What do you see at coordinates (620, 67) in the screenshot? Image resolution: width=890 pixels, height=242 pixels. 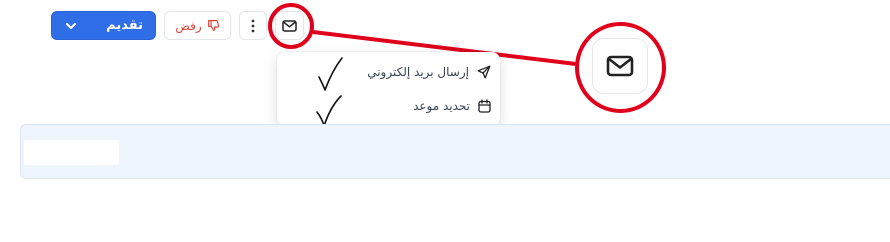 I see `annotation-circle-large` at bounding box center [620, 67].